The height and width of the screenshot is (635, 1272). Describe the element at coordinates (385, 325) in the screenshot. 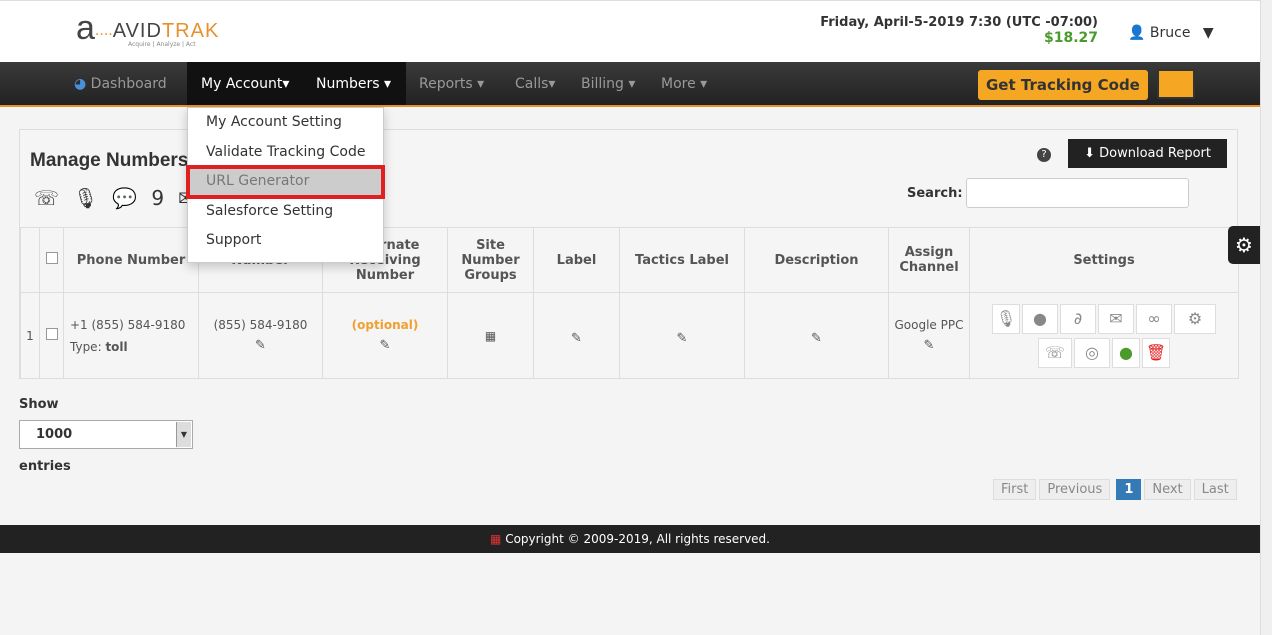

I see `alternate-placeholder: (optional)` at that location.